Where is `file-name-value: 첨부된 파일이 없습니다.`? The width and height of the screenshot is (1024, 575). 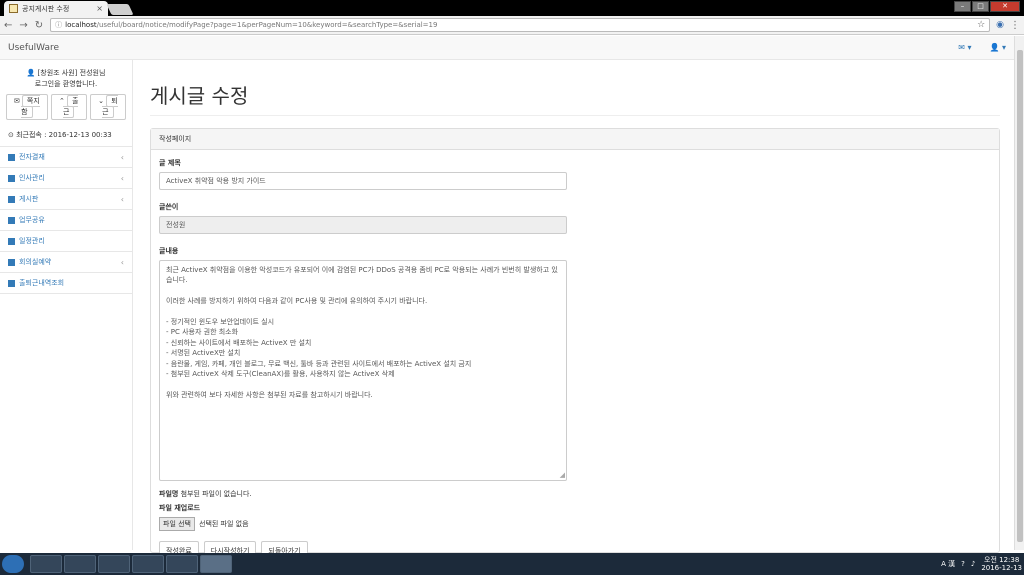
file-name-value: 첨부된 파일이 없습니다. is located at coordinates (216, 494).